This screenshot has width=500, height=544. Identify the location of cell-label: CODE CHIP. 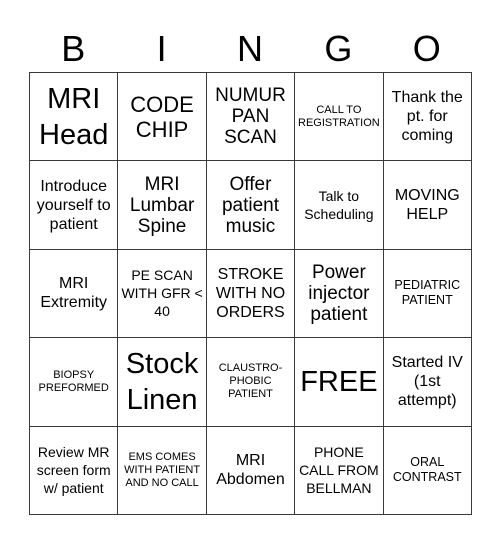
(162, 116).